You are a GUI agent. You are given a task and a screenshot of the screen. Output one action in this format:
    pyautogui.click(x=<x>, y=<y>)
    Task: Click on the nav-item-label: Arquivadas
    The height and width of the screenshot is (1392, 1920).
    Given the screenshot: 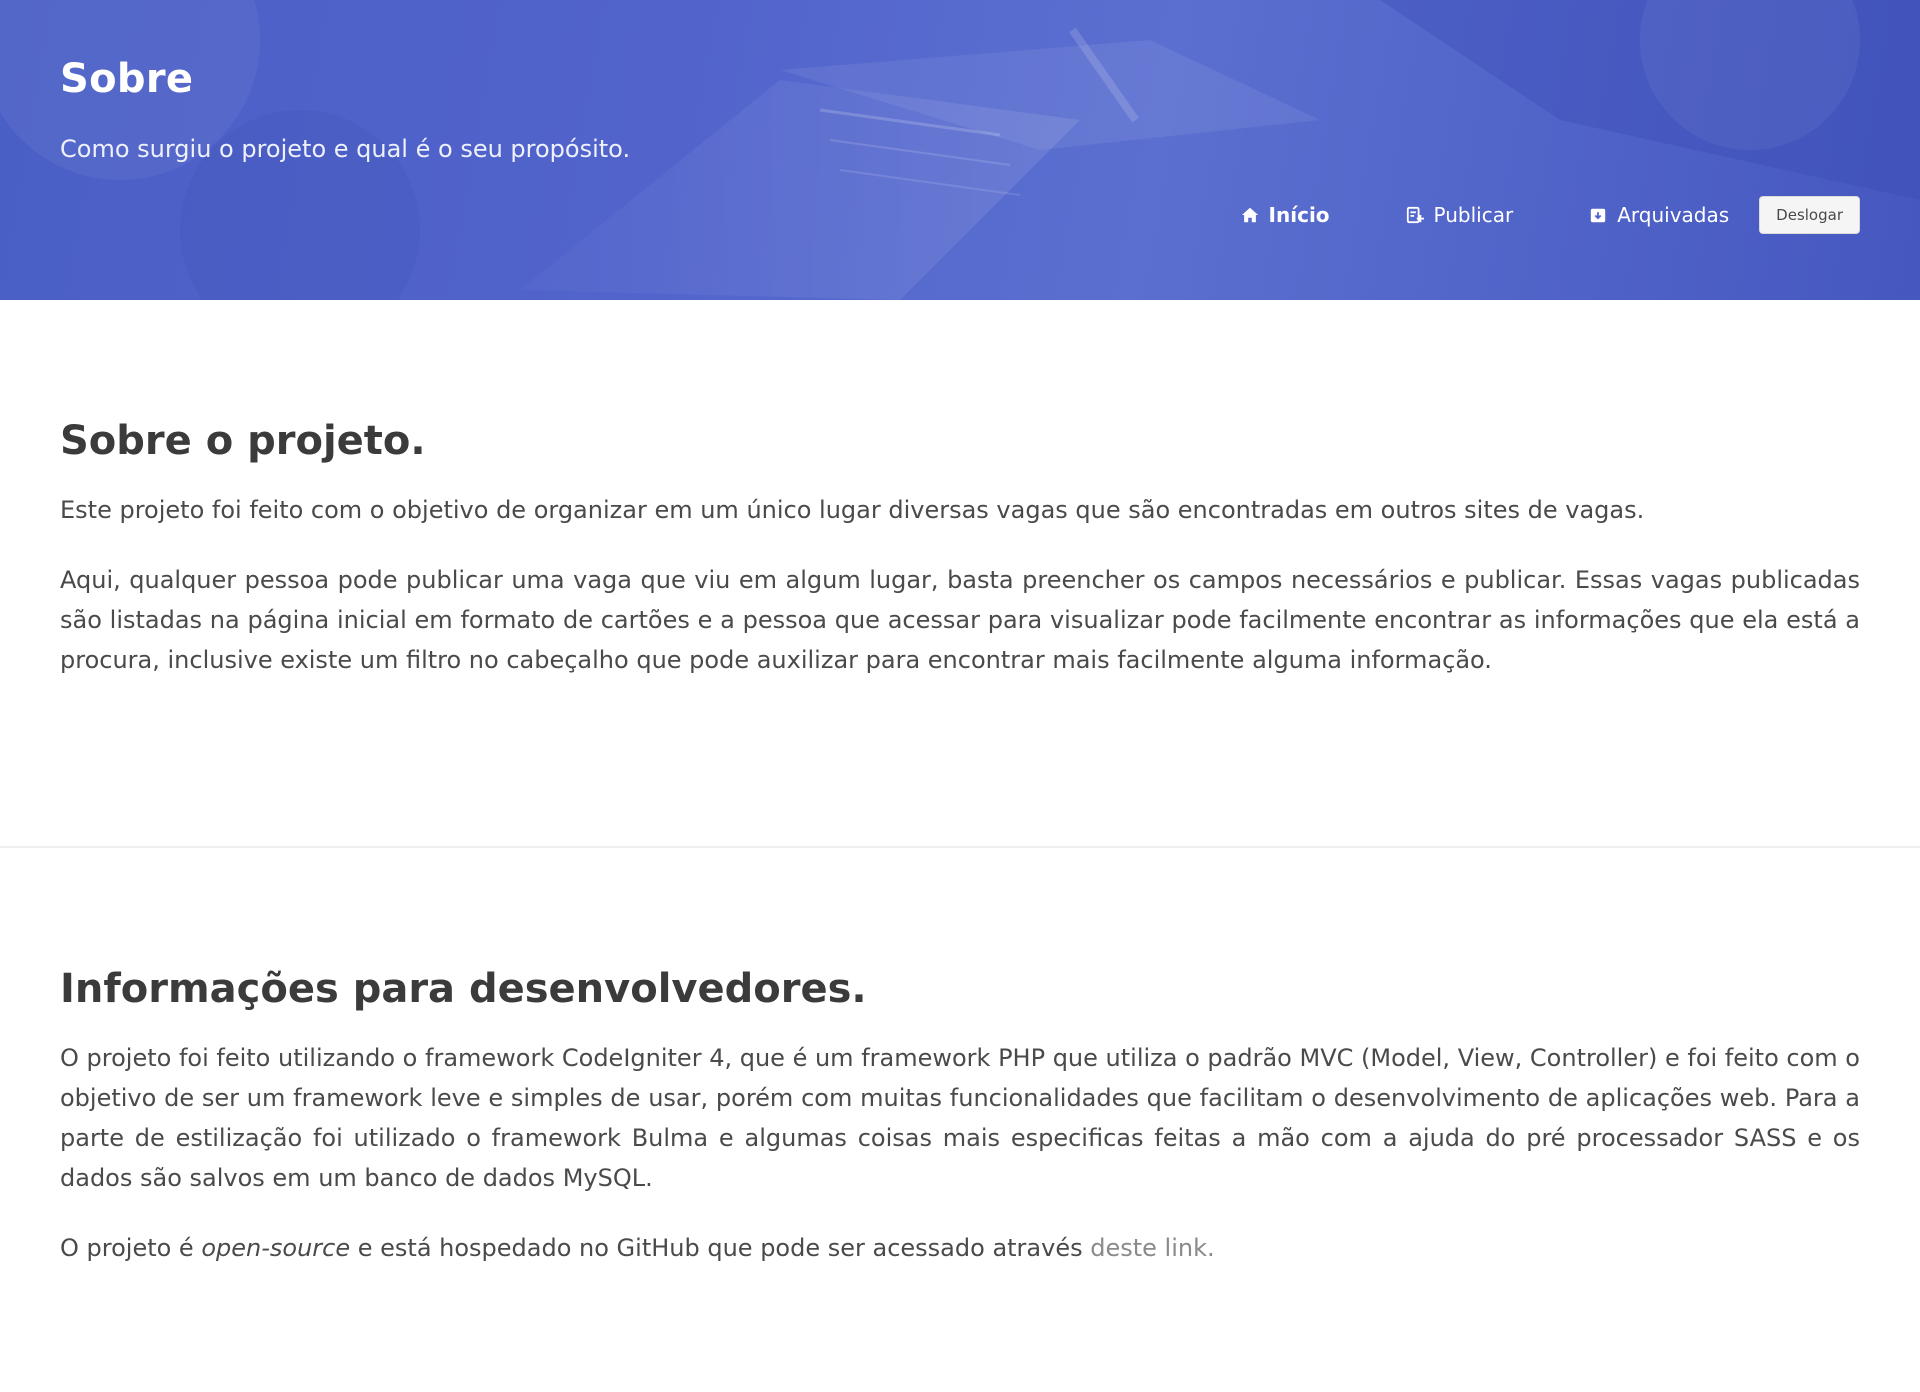 What is the action you would take?
    pyautogui.click(x=1673, y=215)
    